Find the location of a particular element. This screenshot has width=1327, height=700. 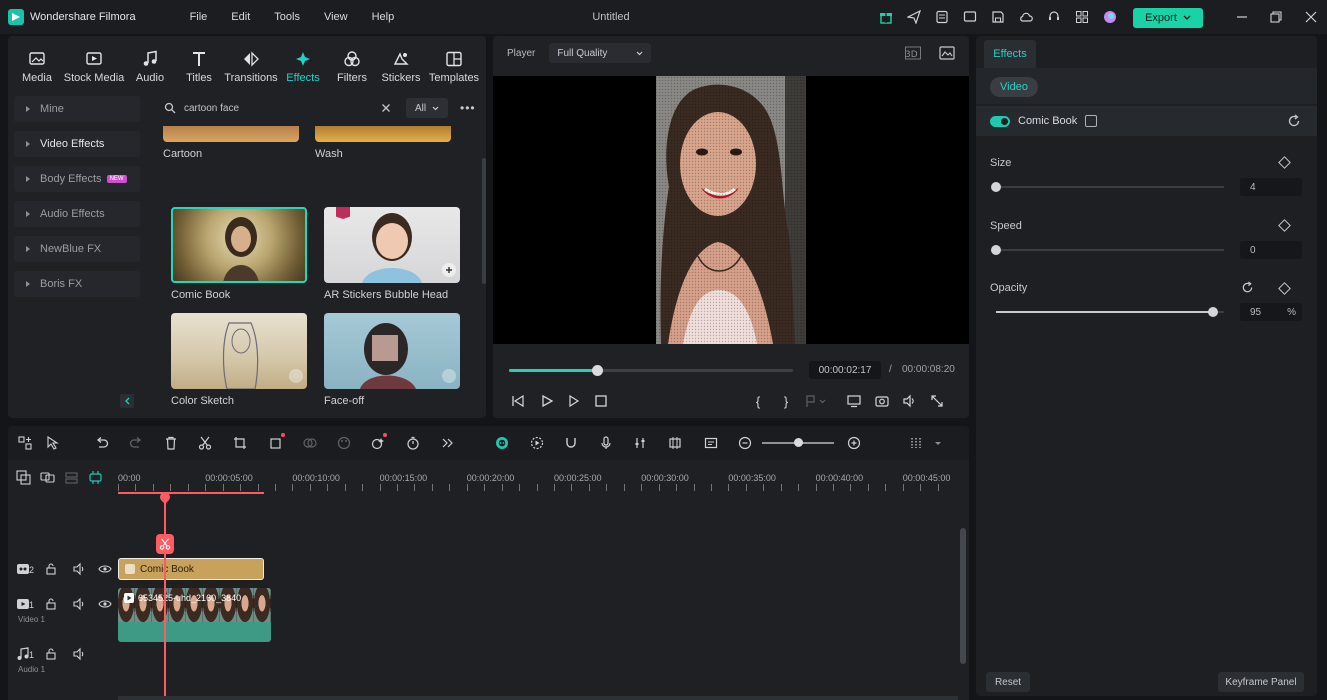

split-scissors-icon is located at coordinates (205, 443).